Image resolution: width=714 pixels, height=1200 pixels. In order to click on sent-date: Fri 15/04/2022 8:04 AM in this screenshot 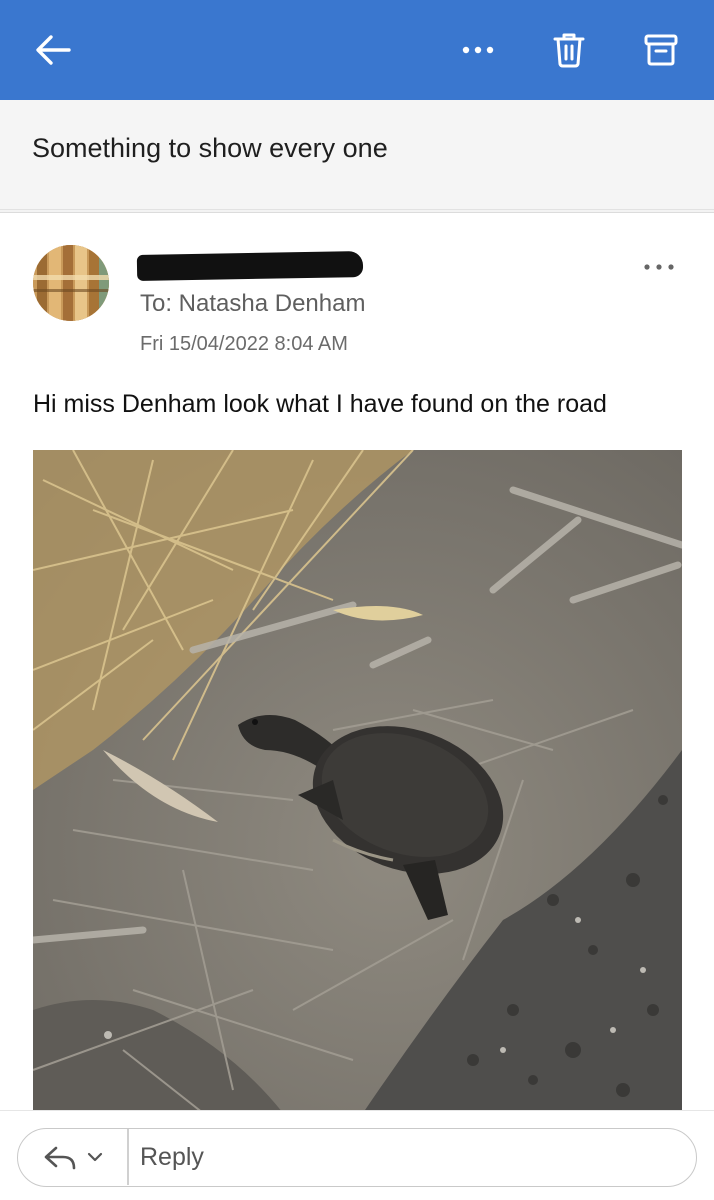, I will do `click(244, 344)`.